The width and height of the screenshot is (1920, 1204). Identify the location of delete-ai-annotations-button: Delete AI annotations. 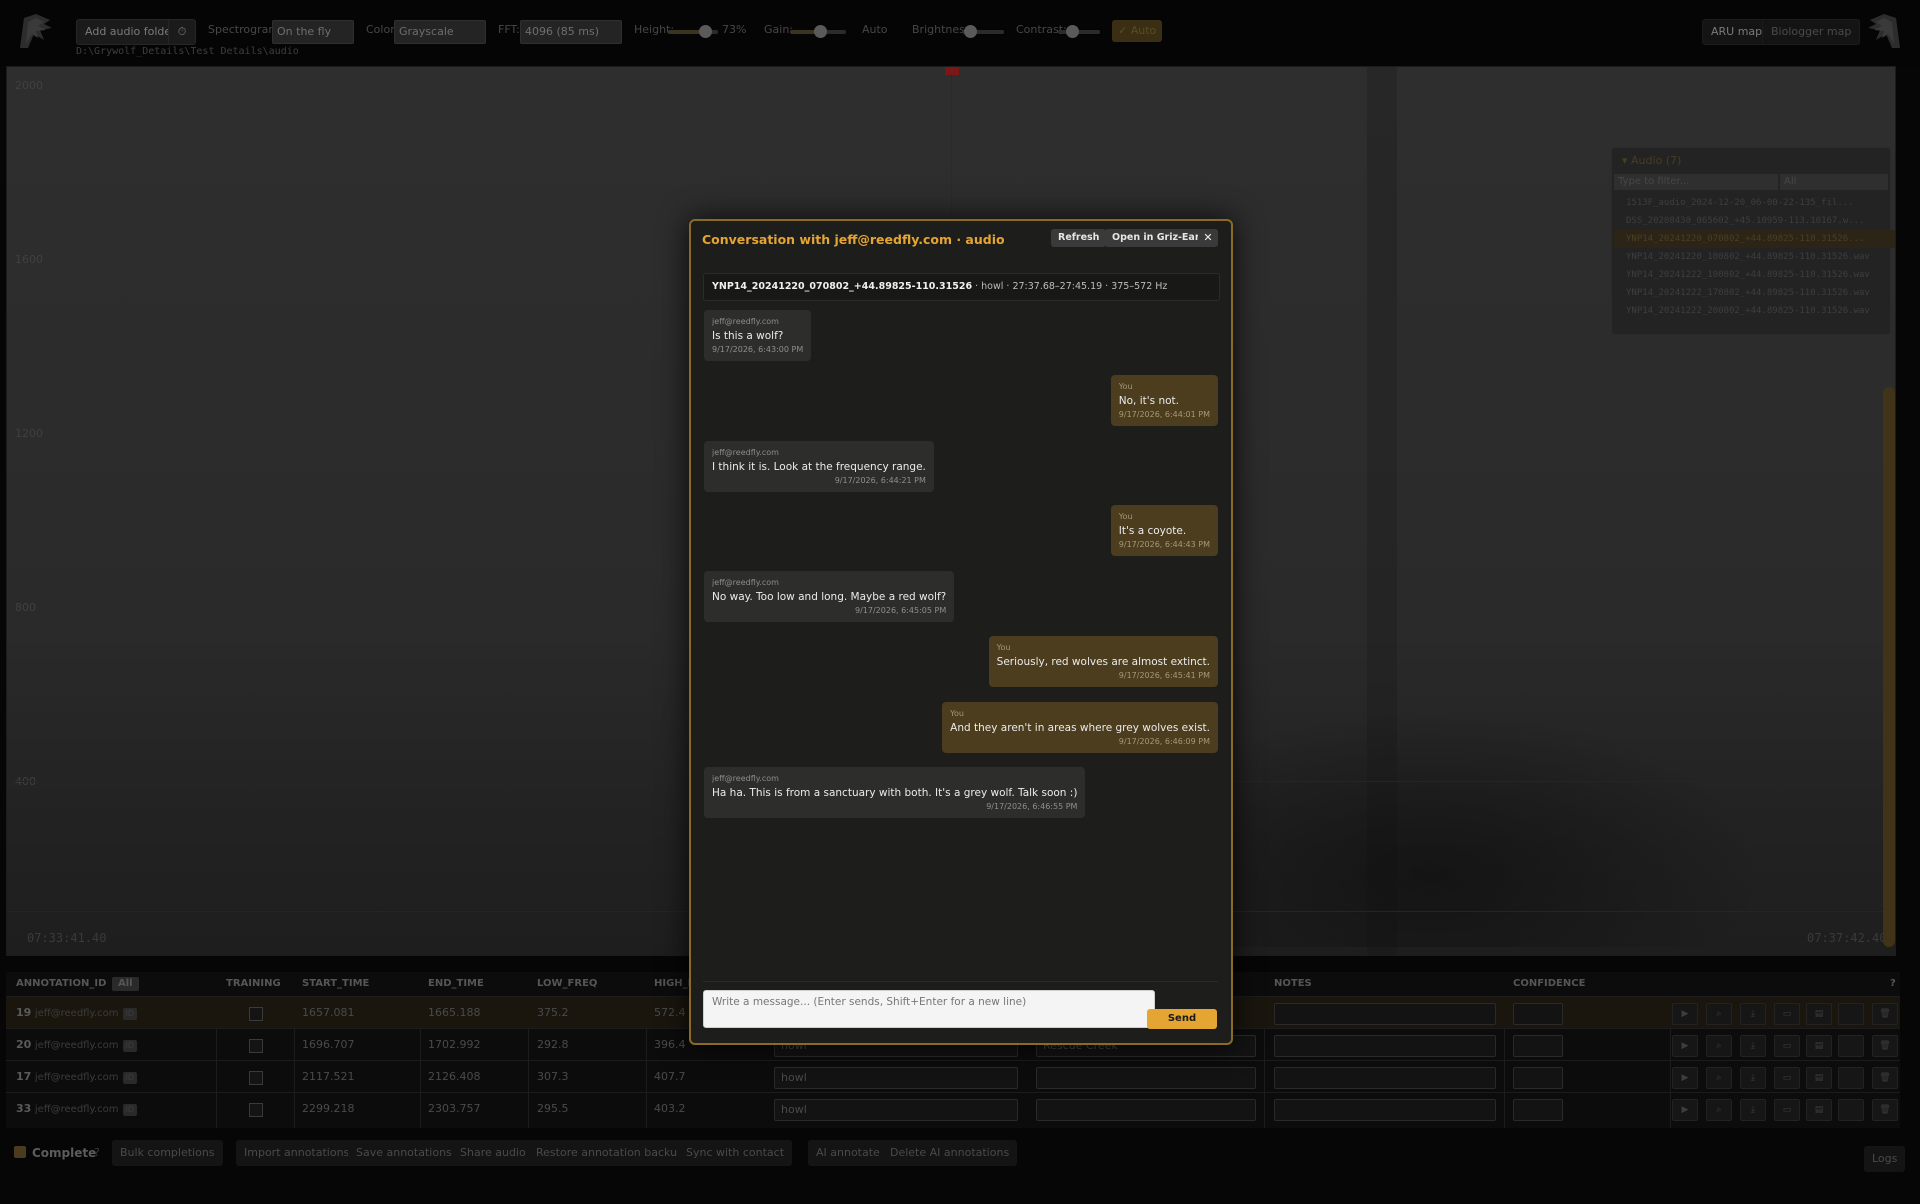
(950, 1153).